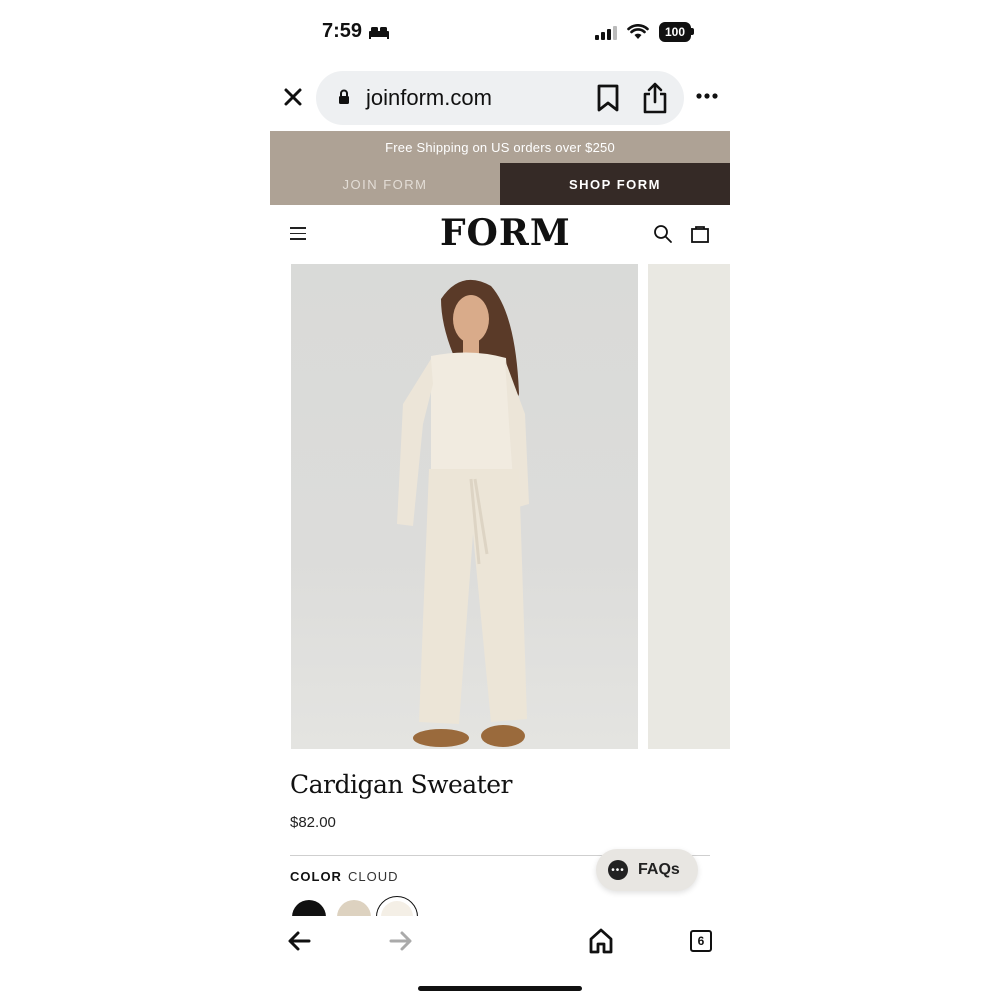 The height and width of the screenshot is (1000, 1000). Describe the element at coordinates (700, 234) in the screenshot. I see `bag-icon` at that location.